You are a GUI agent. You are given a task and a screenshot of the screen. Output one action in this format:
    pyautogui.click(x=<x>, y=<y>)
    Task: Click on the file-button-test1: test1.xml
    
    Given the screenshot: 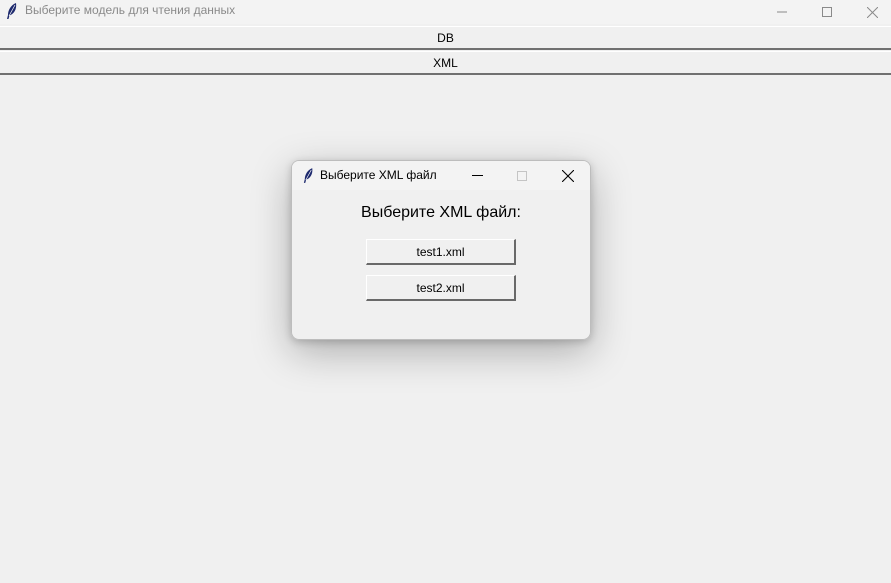 What is the action you would take?
    pyautogui.click(x=441, y=252)
    